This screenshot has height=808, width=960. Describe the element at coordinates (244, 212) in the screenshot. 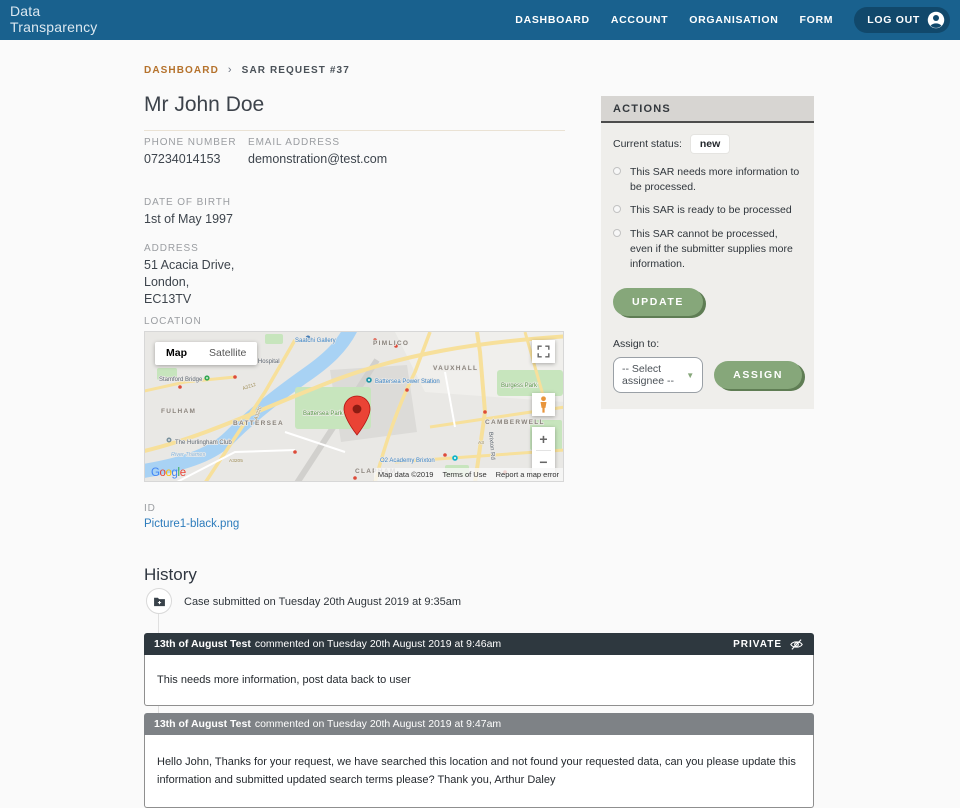

I see `field-dob: DATE OF BIRTH 1st of May 1997` at that location.